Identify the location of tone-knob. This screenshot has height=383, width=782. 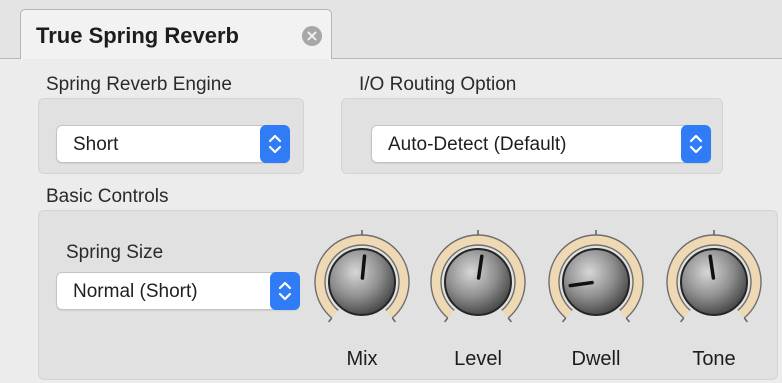
(714, 280).